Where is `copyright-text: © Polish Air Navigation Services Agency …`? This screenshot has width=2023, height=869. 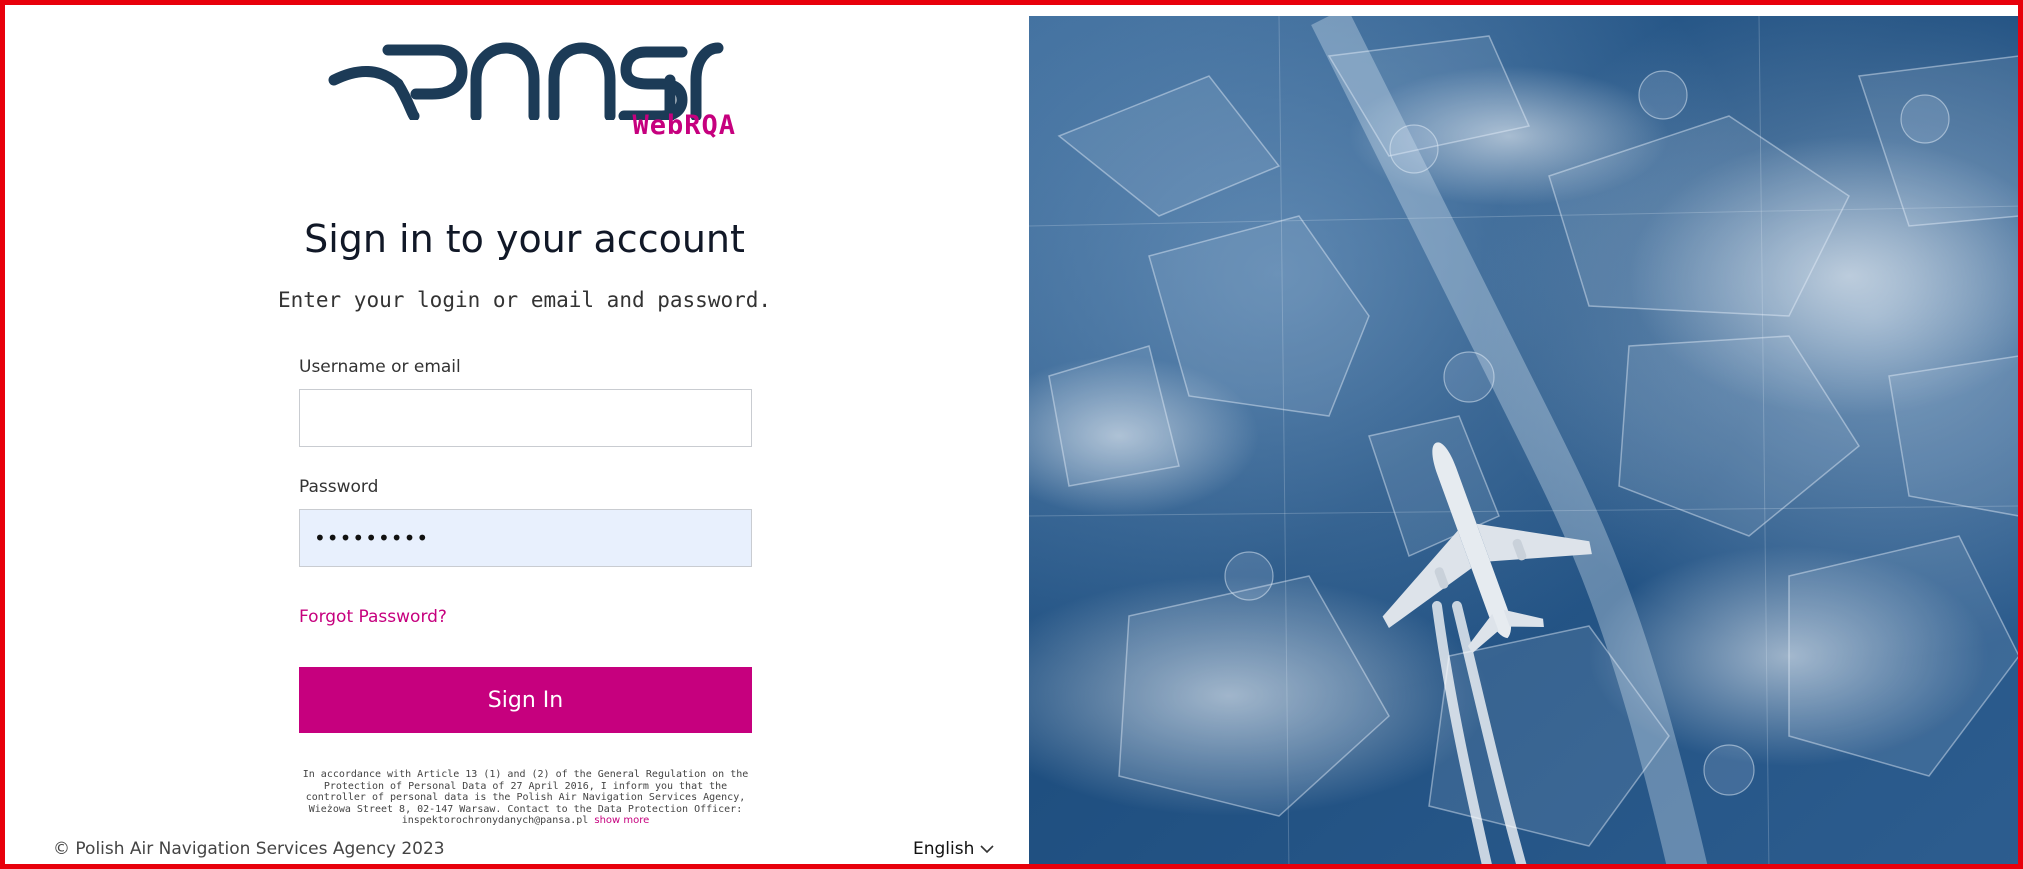
copyright-text: © Polish Air Navigation Services Agency … is located at coordinates (249, 849).